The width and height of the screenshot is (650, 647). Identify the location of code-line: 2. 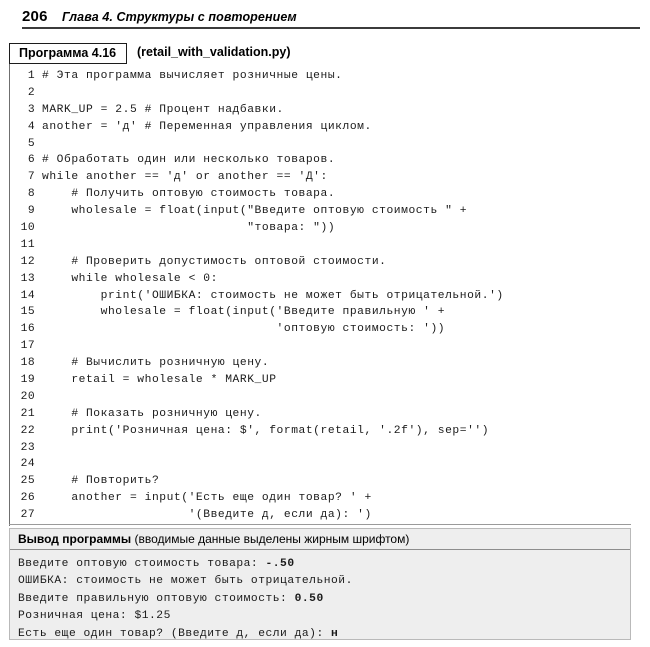
(320, 93).